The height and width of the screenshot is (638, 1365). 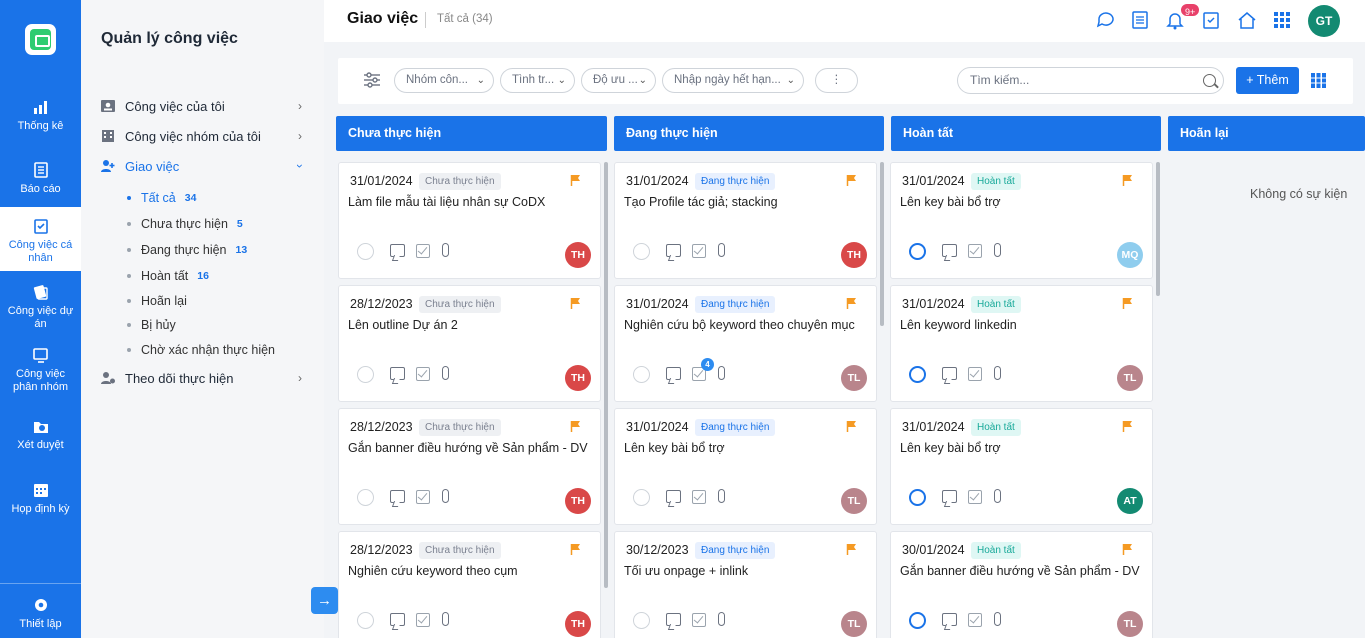 What do you see at coordinates (185, 224) in the screenshot?
I see `sidebar-subitem-not-started: Chưa thực hiện 5` at bounding box center [185, 224].